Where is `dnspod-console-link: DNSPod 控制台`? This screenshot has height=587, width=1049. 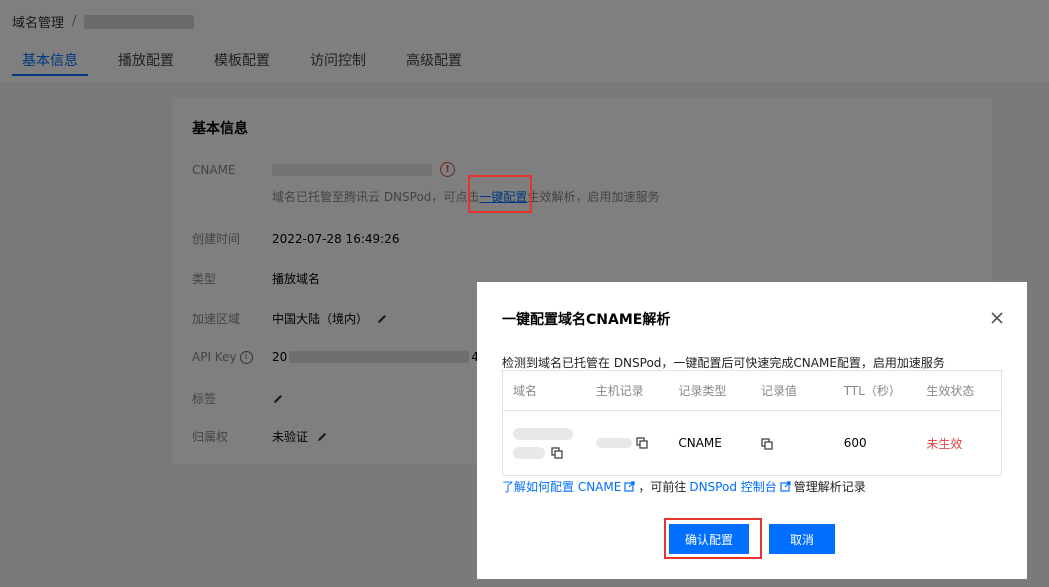 dnspod-console-link: DNSPod 控制台 is located at coordinates (732, 486).